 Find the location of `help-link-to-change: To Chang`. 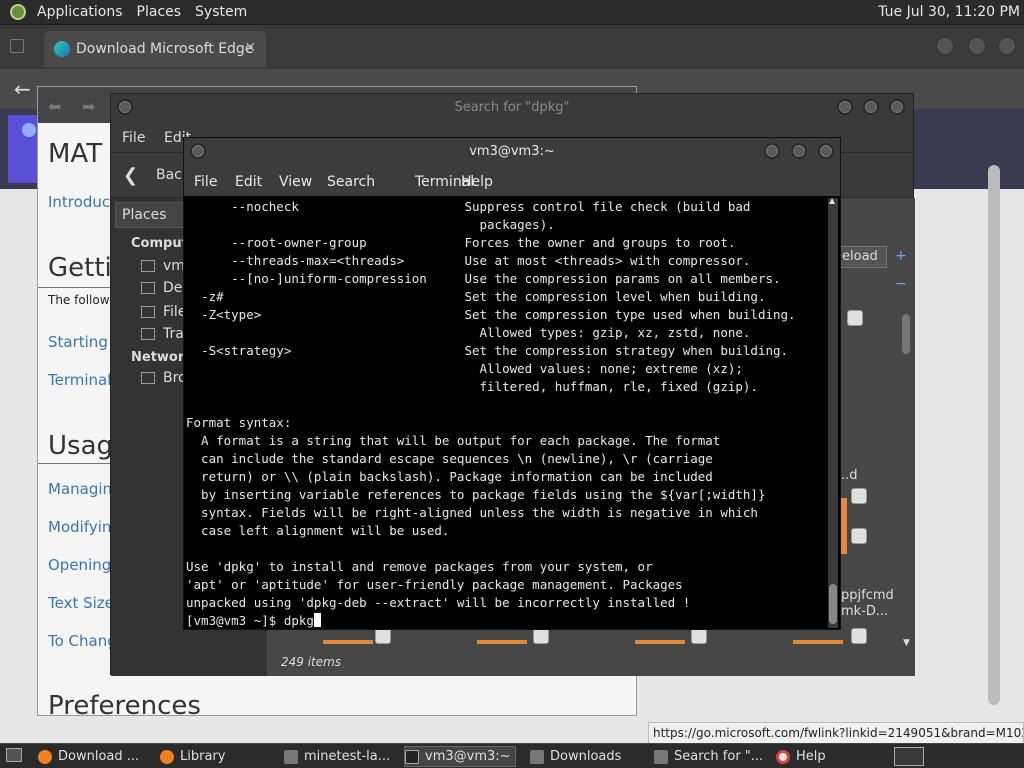

help-link-to-change: To Chang is located at coordinates (82, 641).